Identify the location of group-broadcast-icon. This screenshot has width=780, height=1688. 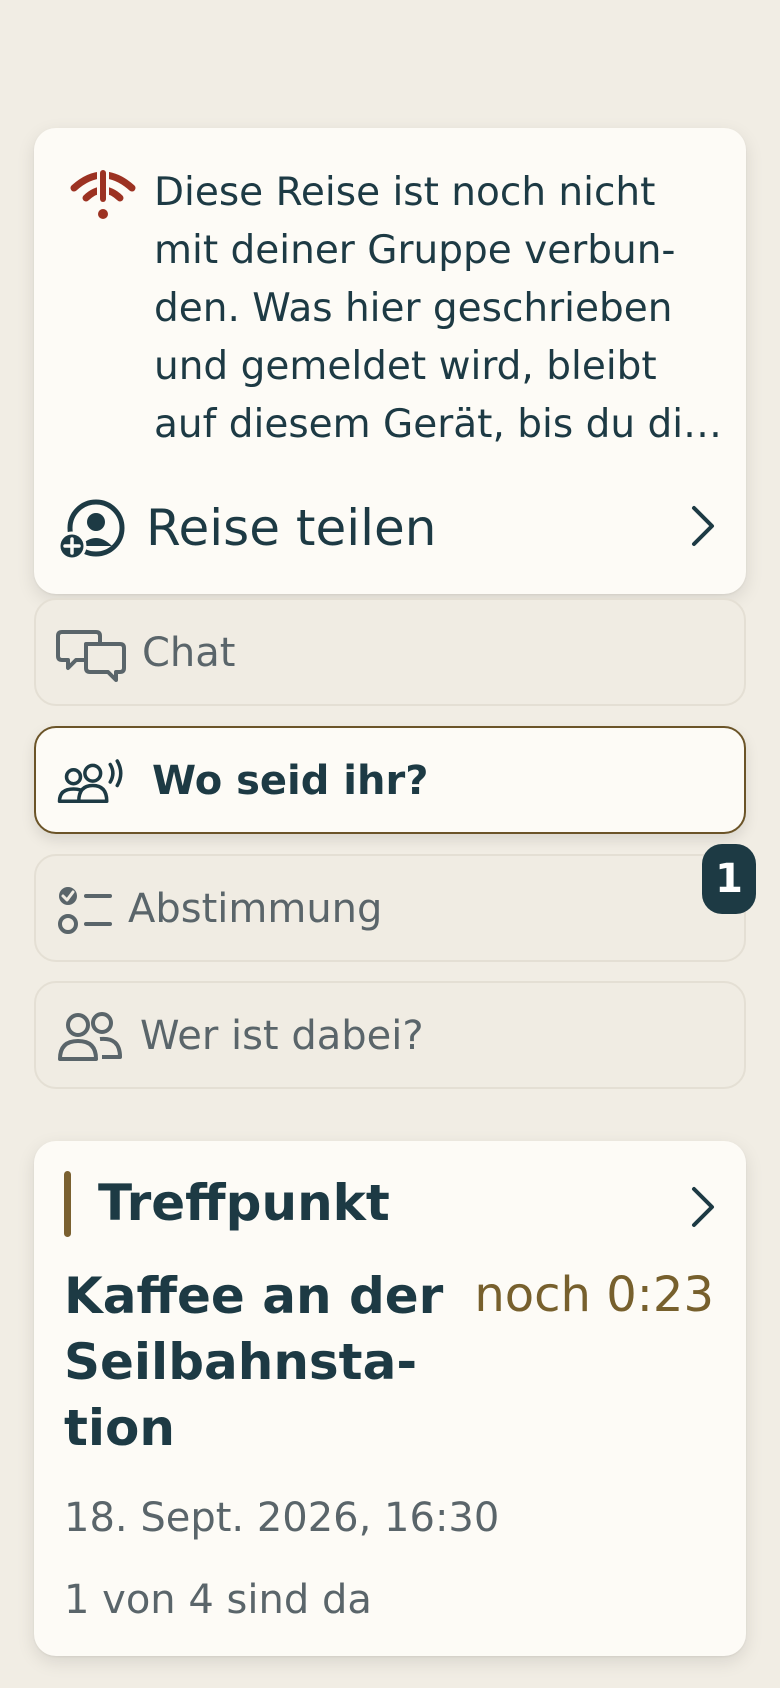
(90, 781).